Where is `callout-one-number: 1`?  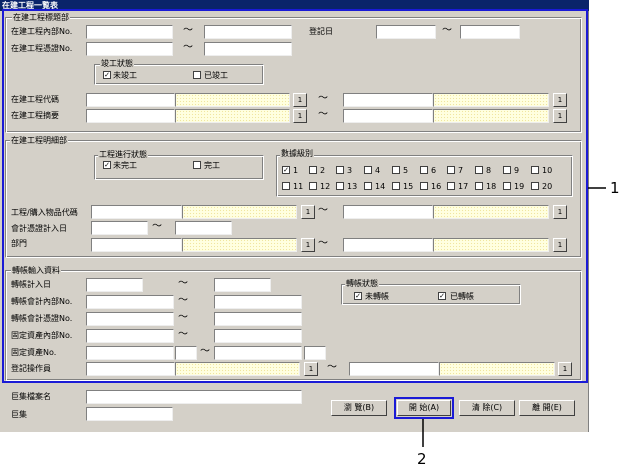
callout-one-number: 1 is located at coordinates (615, 188).